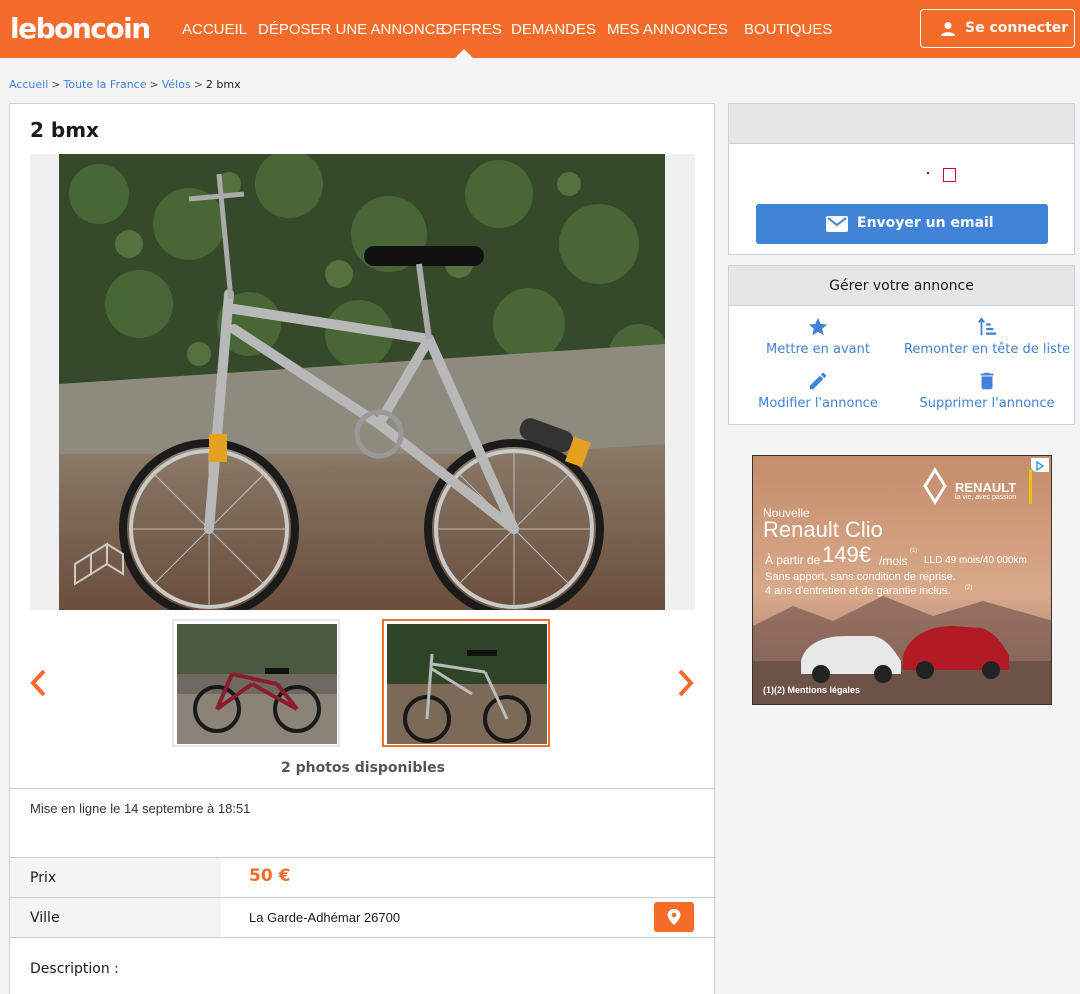  I want to click on delete-ad-label: Supprimer l'annonce, so click(987, 403).